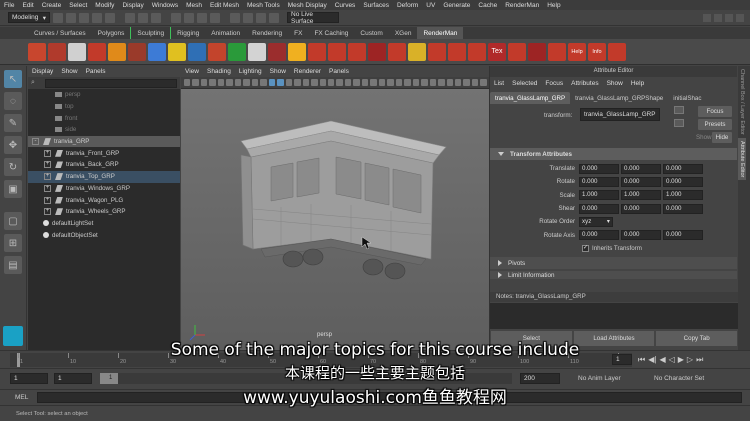 The image size is (750, 421). What do you see at coordinates (376, 5) in the screenshot?
I see `menu-surfaces: Surfaces` at bounding box center [376, 5].